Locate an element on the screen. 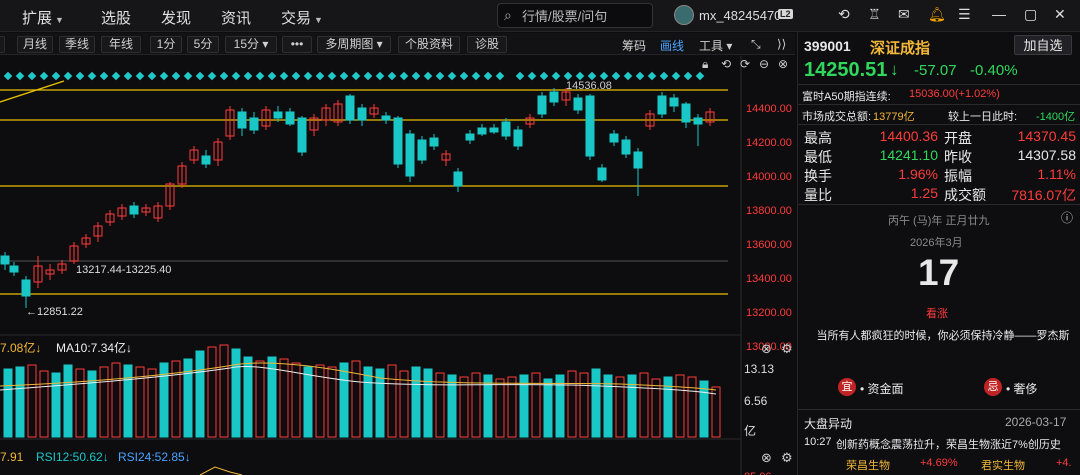 This screenshot has height=475, width=1080. nav-news: 资讯 is located at coordinates (236, 17).